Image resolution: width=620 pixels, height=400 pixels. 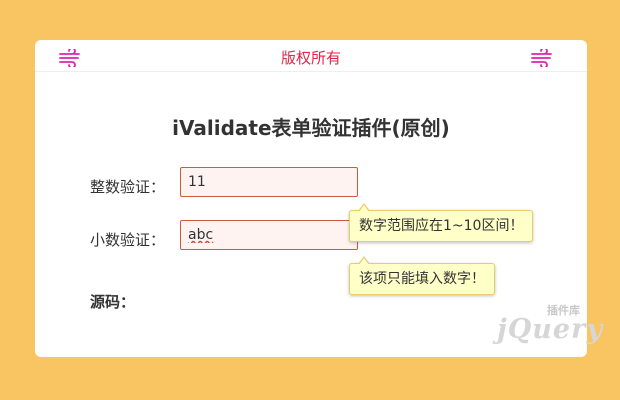 What do you see at coordinates (542, 58) in the screenshot?
I see `wind-icon` at bounding box center [542, 58].